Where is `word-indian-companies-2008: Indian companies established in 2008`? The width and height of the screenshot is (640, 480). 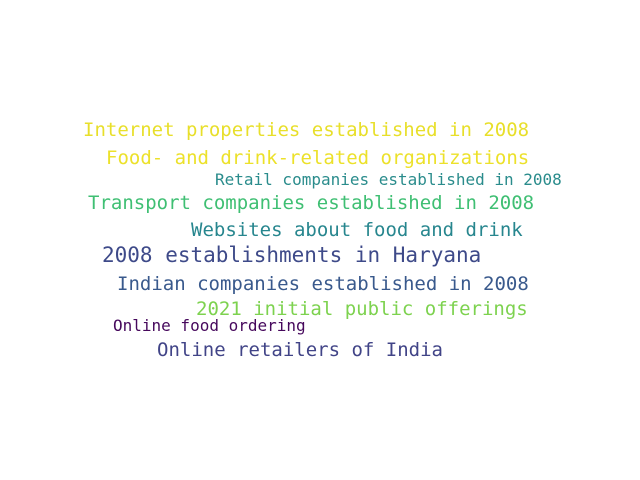 word-indian-companies-2008: Indian companies established in 2008 is located at coordinates (323, 284).